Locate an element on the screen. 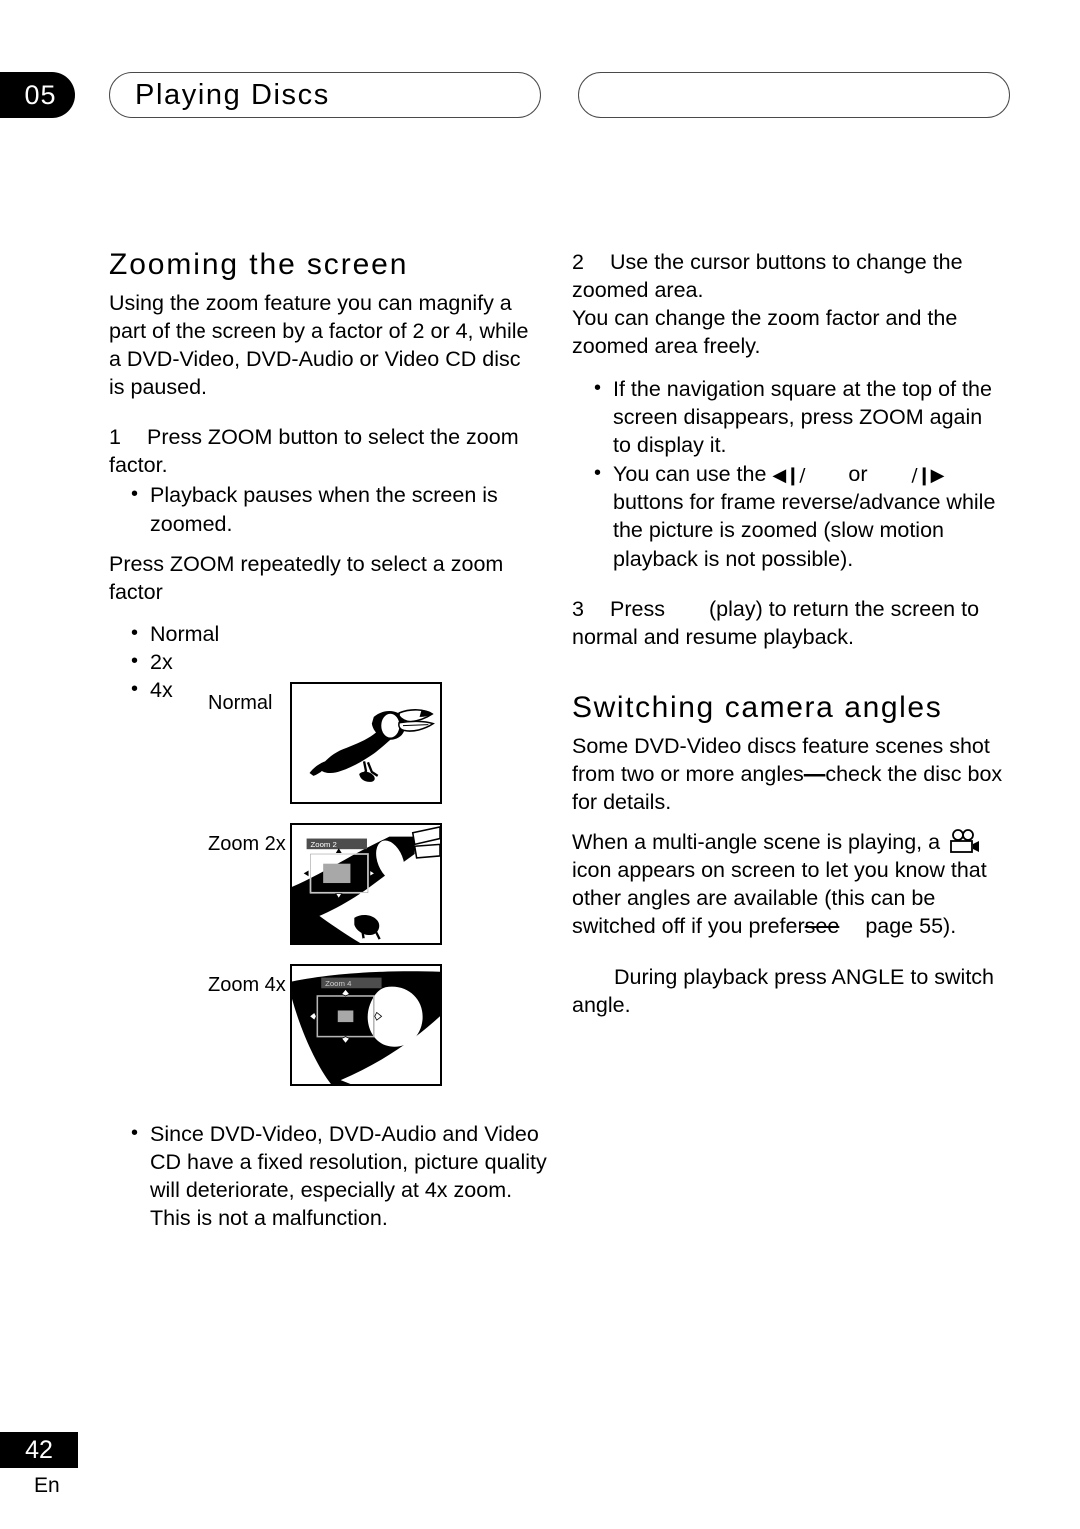 This screenshot has width=1080, height=1529. page-header: 05 Playing Discs is located at coordinates (540, 100).